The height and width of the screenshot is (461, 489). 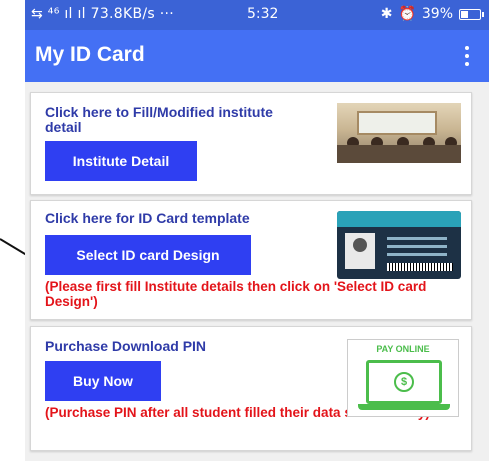 What do you see at coordinates (403, 349) in the screenshot?
I see `pay-online-label: PAY ONLINE` at bounding box center [403, 349].